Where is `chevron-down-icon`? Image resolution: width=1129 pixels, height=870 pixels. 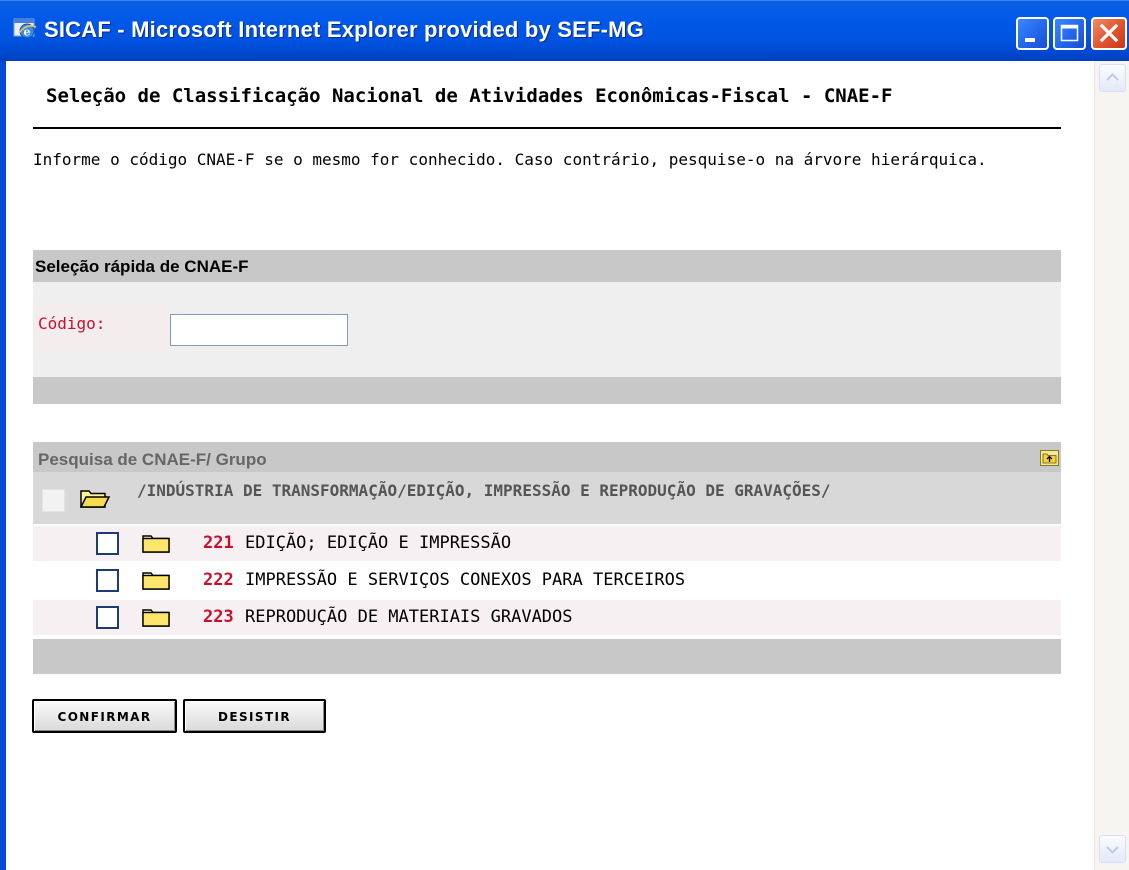
chevron-down-icon is located at coordinates (1112, 850).